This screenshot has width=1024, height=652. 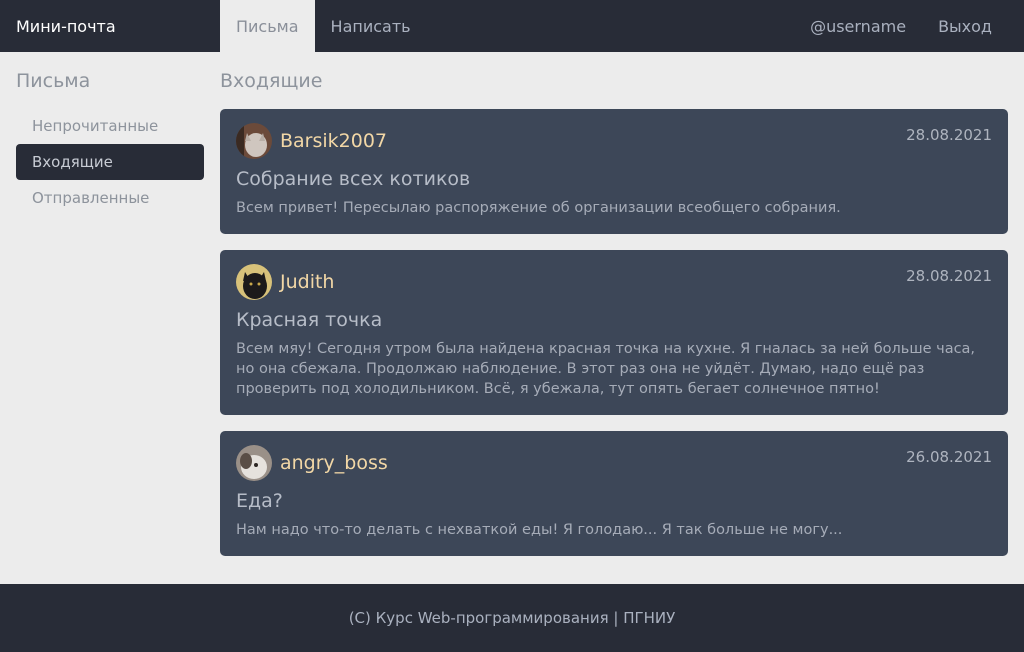 What do you see at coordinates (53, 81) in the screenshot?
I see `sidebar-title: Письма` at bounding box center [53, 81].